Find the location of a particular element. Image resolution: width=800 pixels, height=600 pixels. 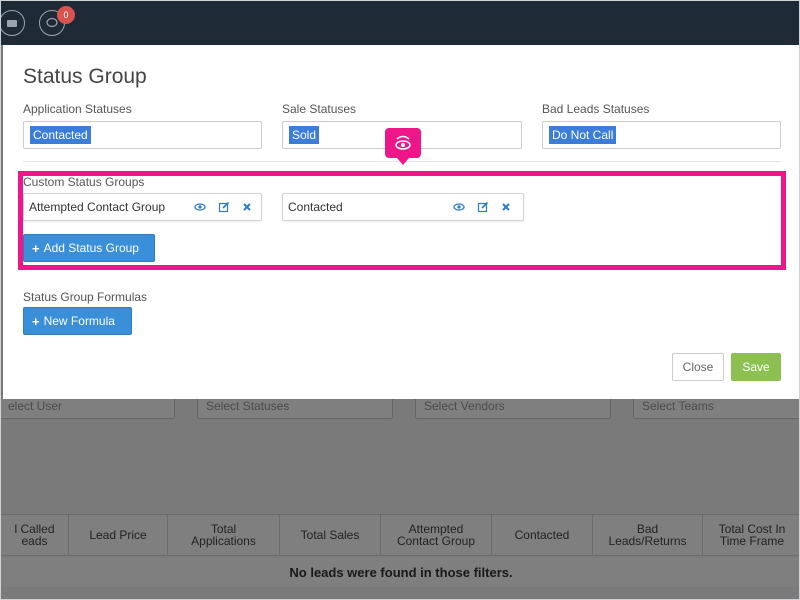

plus-icon: + is located at coordinates (36, 321).